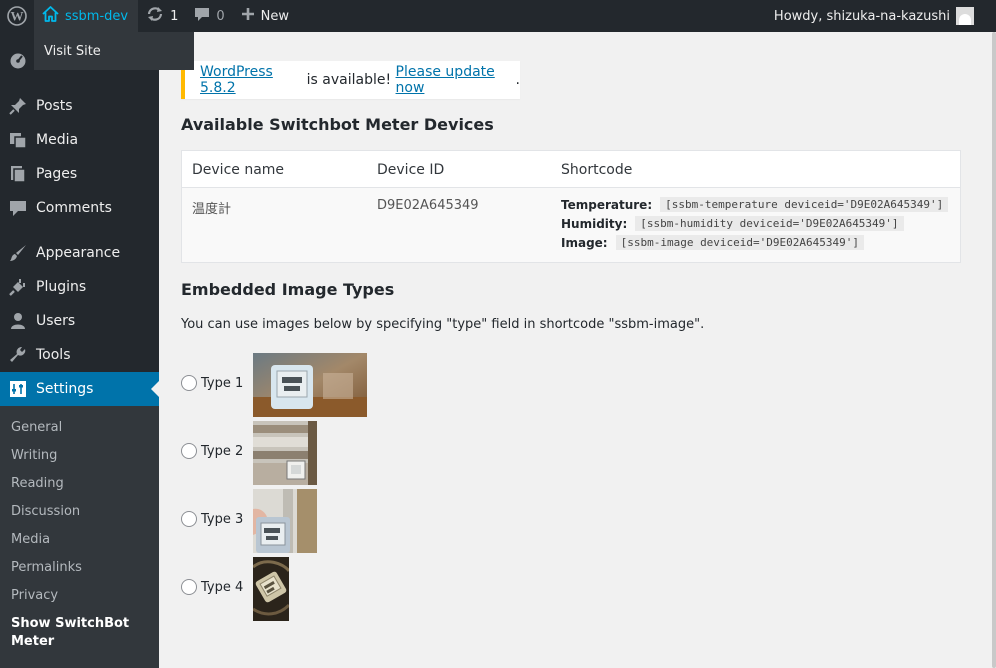 The width and height of the screenshot is (996, 668). I want to click on svg-text: W, so click(17, 16).